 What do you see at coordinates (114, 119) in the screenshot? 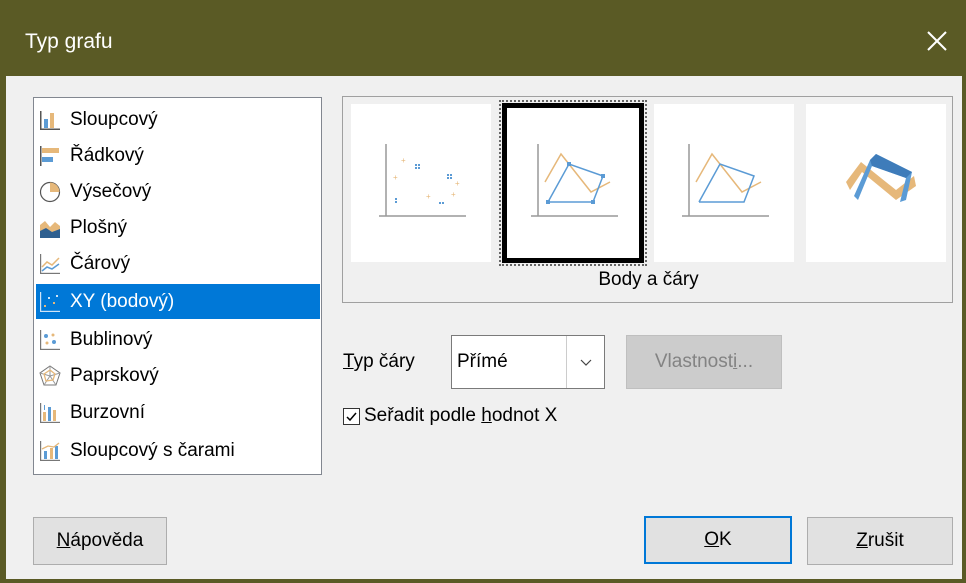
I see `chart-type-label: Sloupcový` at bounding box center [114, 119].